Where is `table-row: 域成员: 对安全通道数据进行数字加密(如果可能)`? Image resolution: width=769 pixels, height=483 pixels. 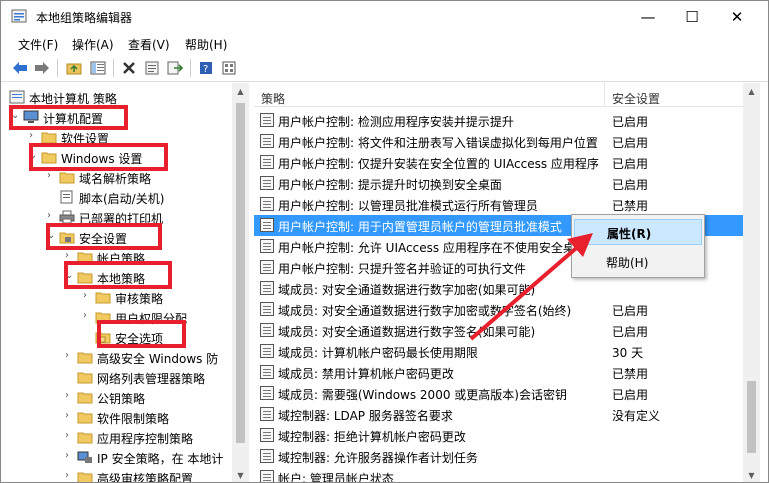
table-row: 域成员: 对安全通道数据进行数字加密(如果可能) is located at coordinates (498, 288).